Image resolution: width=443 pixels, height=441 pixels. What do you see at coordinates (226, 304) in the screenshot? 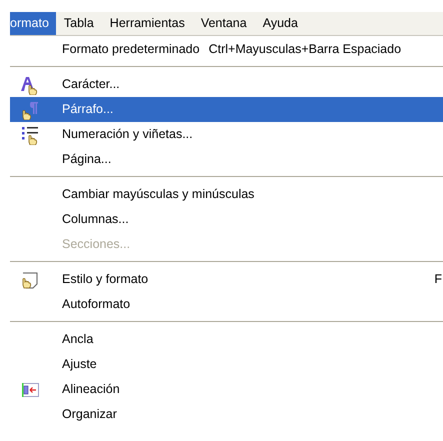
I see `menu-item: Autoformato` at bounding box center [226, 304].